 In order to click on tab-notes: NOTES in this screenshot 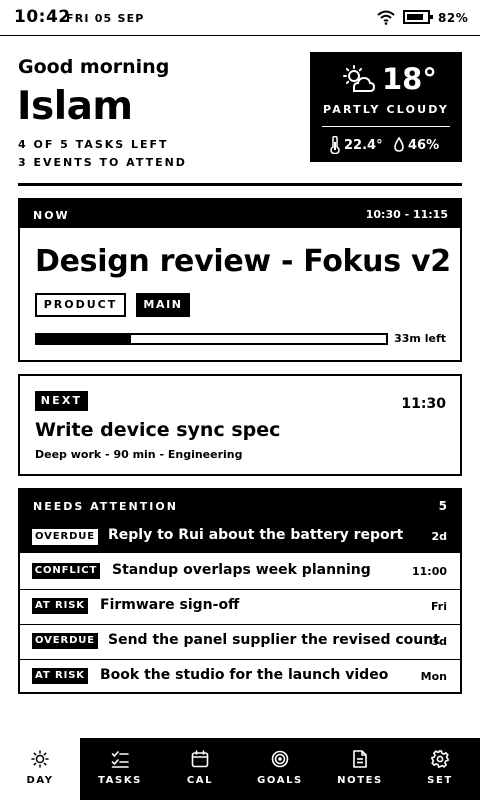, I will do `click(360, 769)`.